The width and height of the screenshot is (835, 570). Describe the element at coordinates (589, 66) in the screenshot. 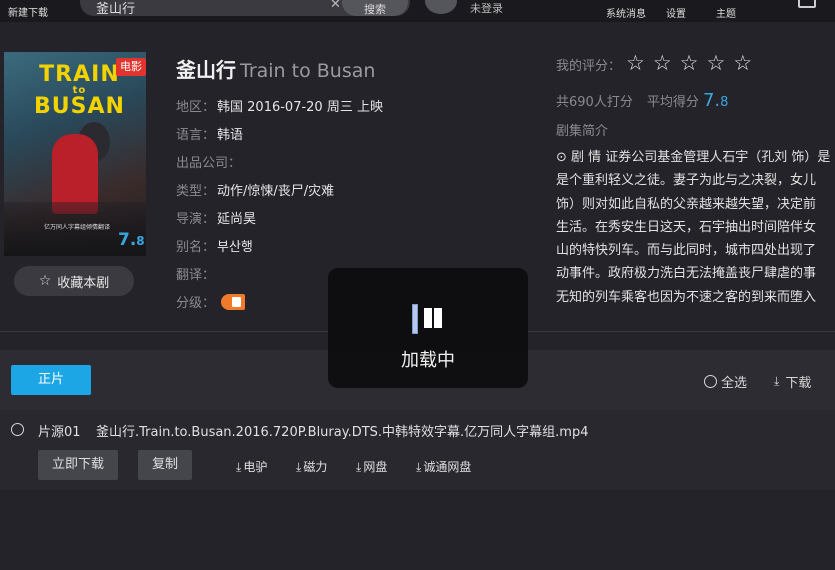

I see `my-rating-label: 我的评分：` at that location.